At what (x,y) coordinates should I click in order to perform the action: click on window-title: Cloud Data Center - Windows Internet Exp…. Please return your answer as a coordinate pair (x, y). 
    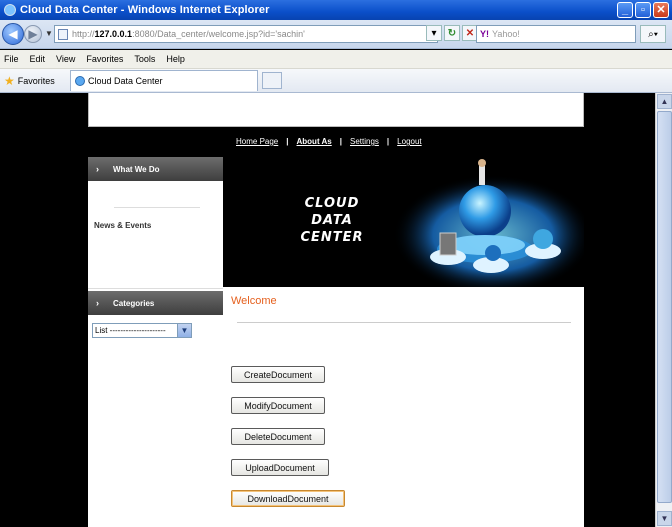
    Looking at the image, I should click on (145, 10).